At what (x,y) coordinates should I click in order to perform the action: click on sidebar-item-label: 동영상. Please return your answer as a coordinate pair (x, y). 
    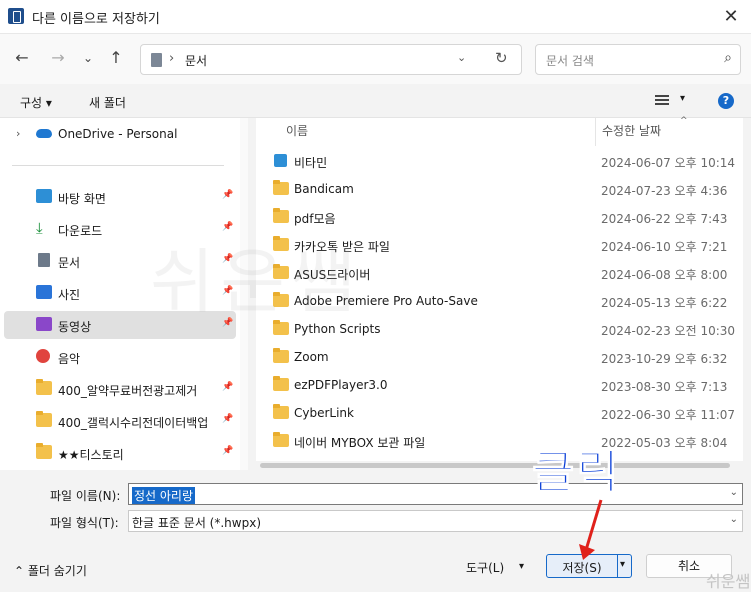
    Looking at the image, I should click on (75, 327).